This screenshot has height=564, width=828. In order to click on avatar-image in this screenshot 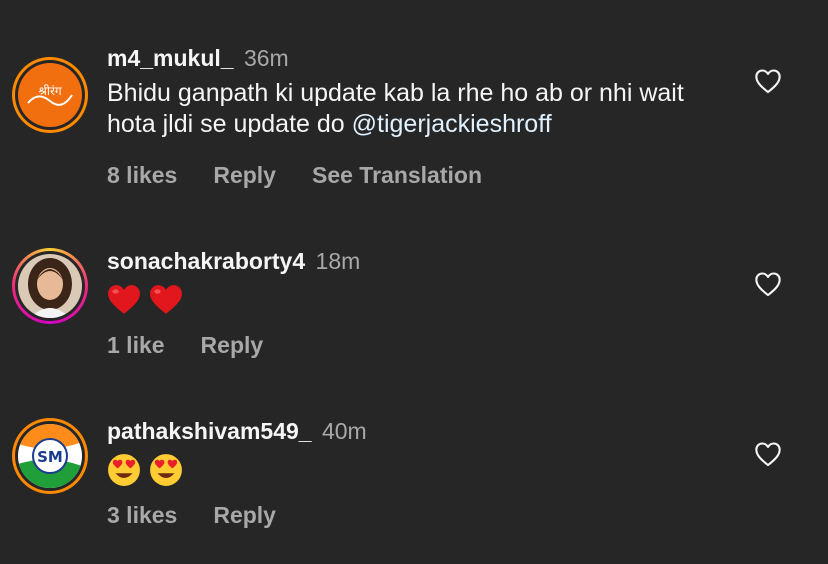, I will do `click(50, 286)`.